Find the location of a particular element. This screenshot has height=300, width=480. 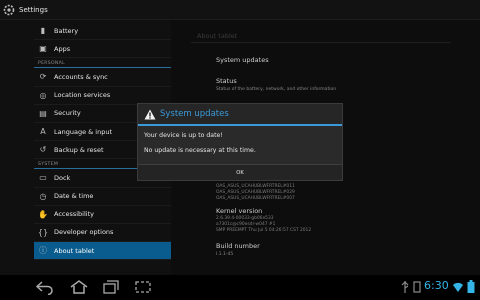

warning-icon is located at coordinates (150, 114).